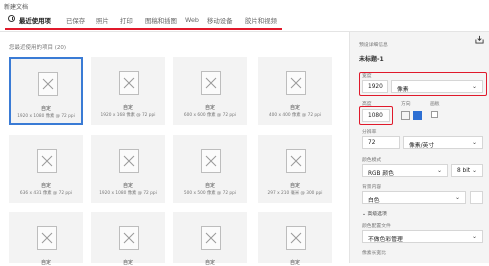 Image resolution: width=489 pixels, height=266 pixels. What do you see at coordinates (422, 146) in the screenshot?
I see `resolution-unit-value: 像素/英寸` at bounding box center [422, 146].